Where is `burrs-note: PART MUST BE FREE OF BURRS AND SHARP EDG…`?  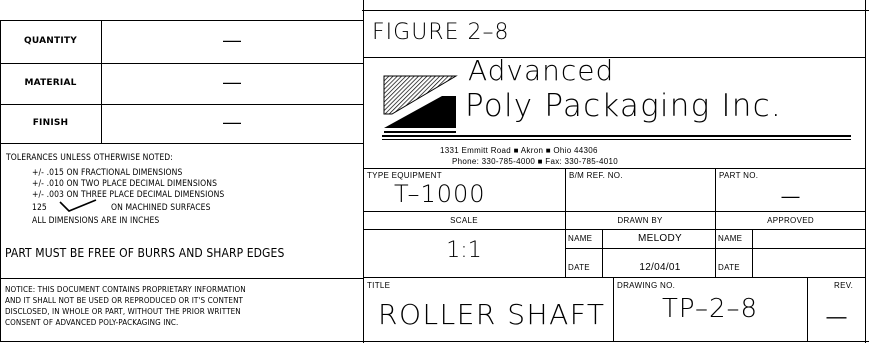 burrs-note: PART MUST BE FREE OF BURRS AND SHARP EDG… is located at coordinates (145, 253).